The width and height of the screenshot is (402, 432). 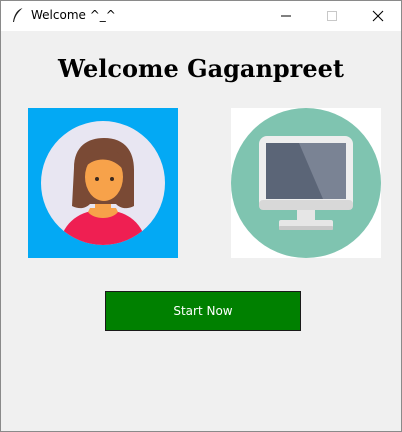 I want to click on user-avatar-image, so click(x=103, y=183).